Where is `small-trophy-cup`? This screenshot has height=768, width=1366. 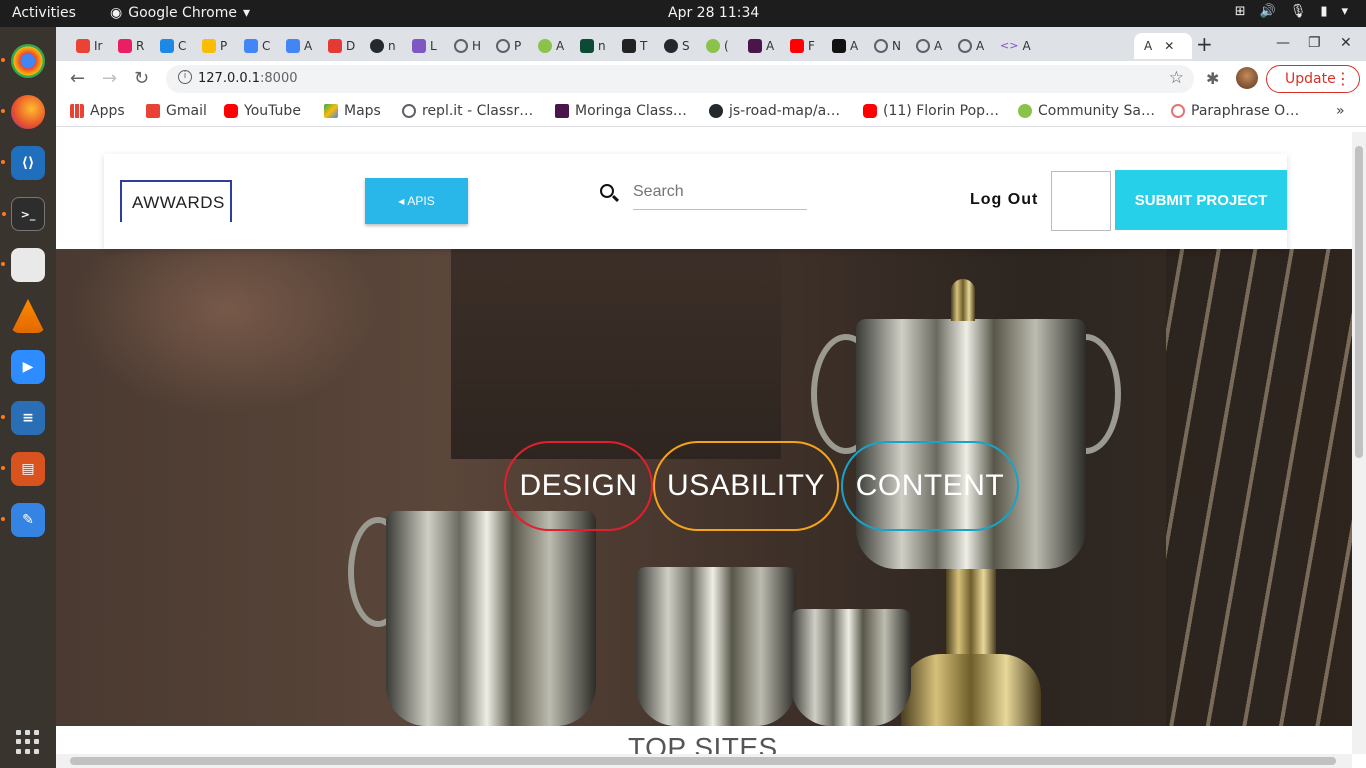
small-trophy-cup is located at coordinates (491, 618).